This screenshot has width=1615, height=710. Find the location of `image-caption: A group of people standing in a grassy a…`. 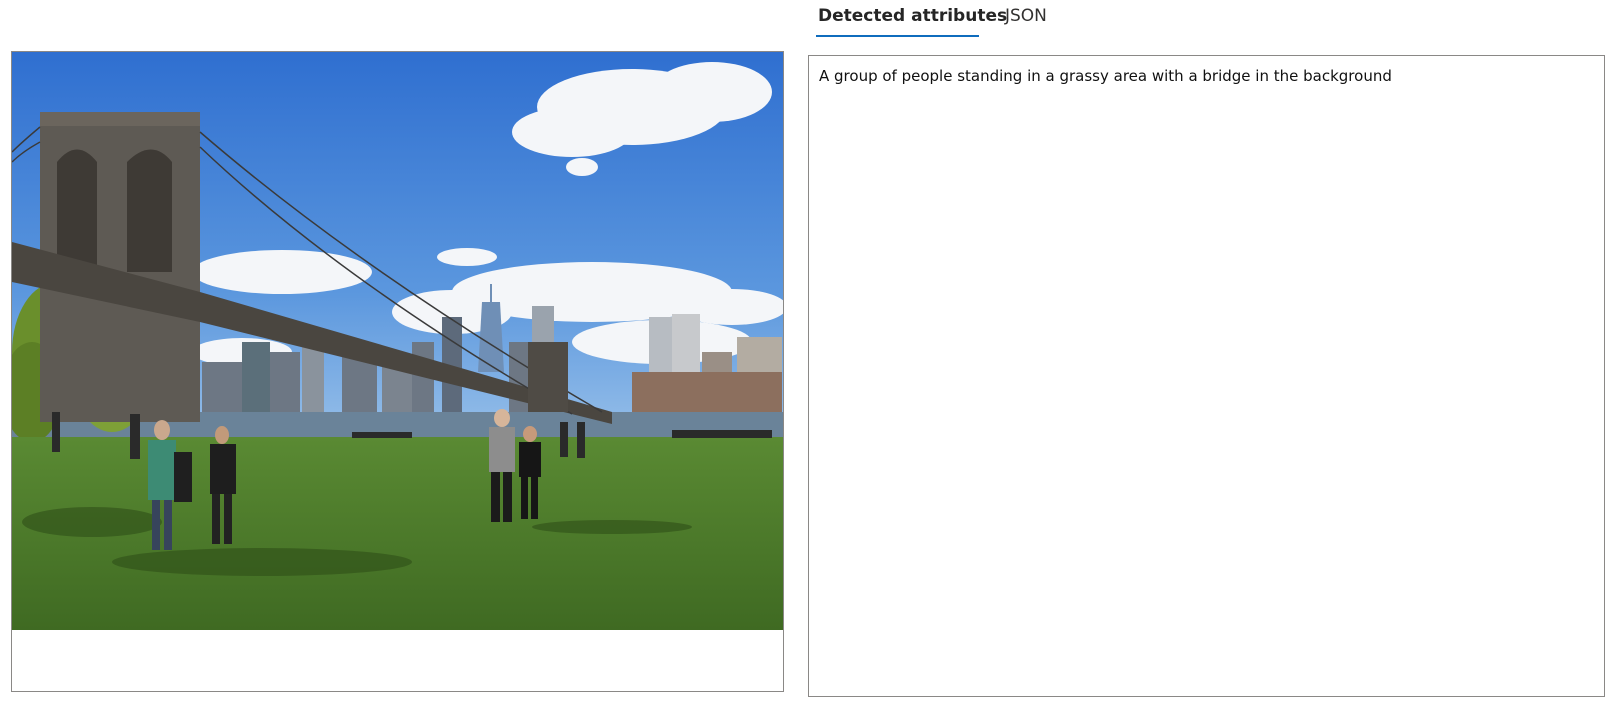

image-caption: A group of people standing in a grassy a… is located at coordinates (1105, 76).